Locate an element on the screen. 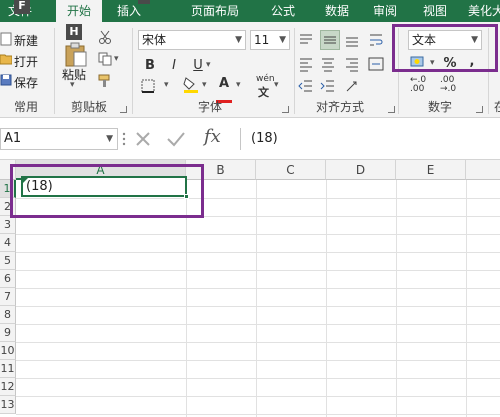  cut-icon is located at coordinates (105, 38).